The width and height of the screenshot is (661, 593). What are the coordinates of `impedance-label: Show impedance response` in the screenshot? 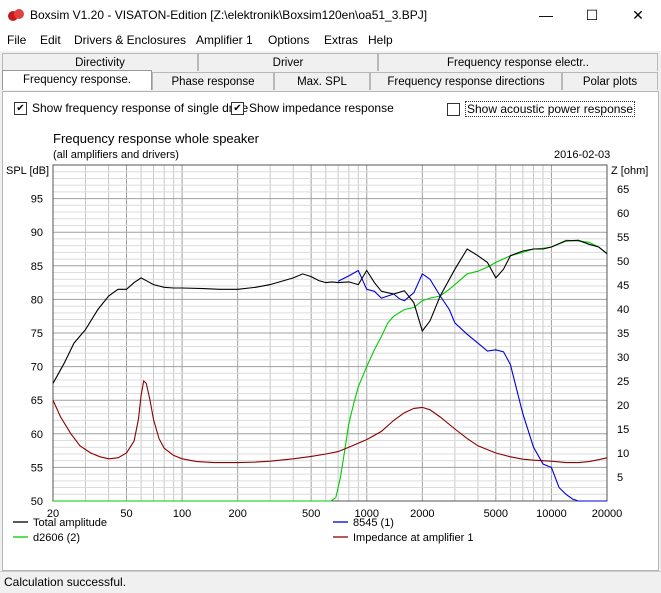 It's located at (321, 108).